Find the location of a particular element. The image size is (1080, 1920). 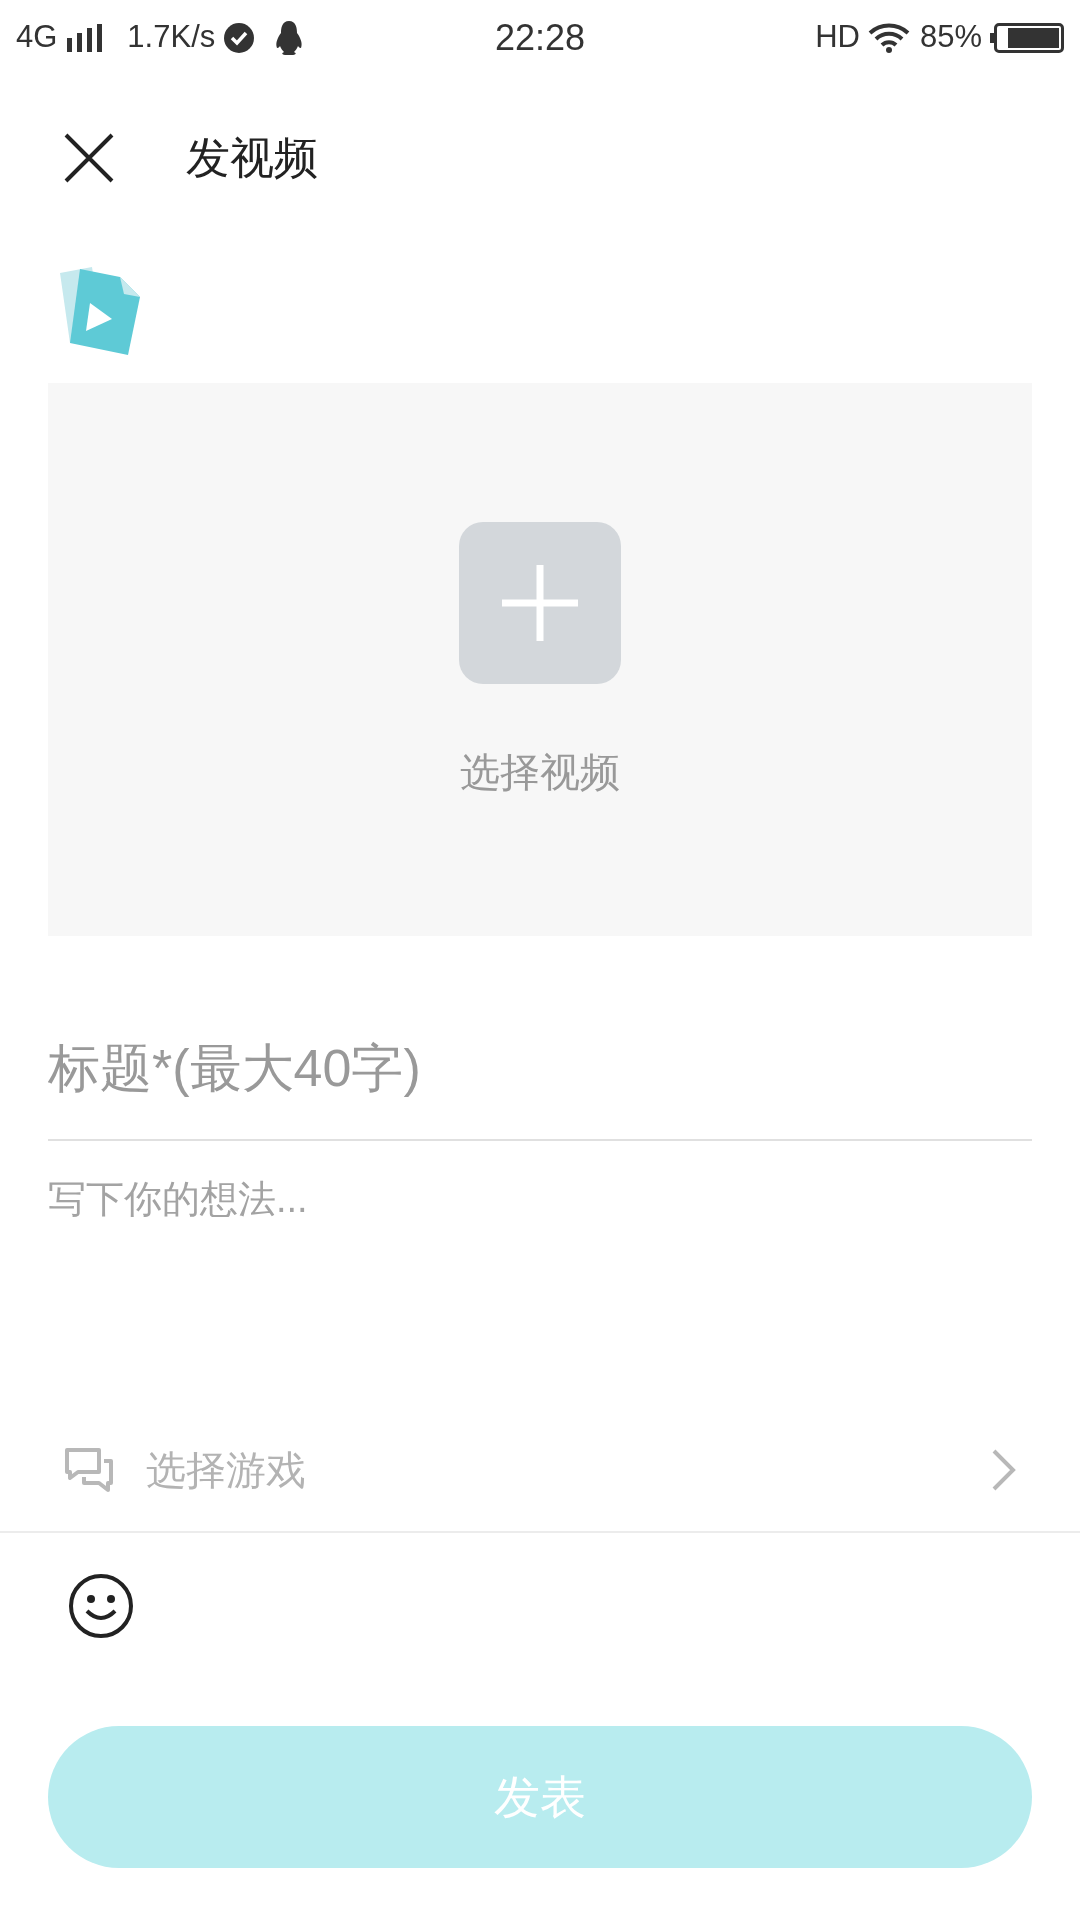

select-video-label: 选择视频 is located at coordinates (540, 772).